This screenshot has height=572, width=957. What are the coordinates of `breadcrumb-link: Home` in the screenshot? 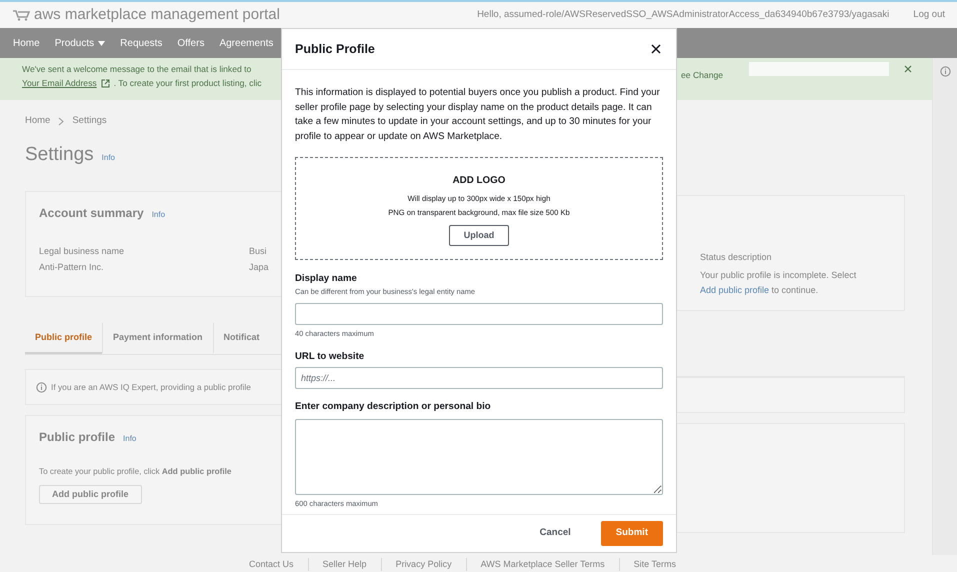 It's located at (37, 121).